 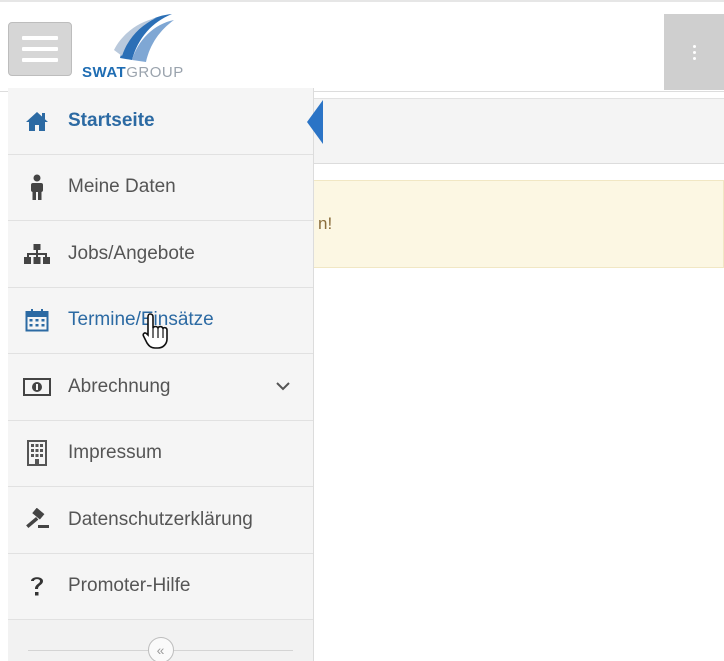 I want to click on sidebar-item-promoter-hilfe: Promoter-Hilfe, so click(x=160, y=586).